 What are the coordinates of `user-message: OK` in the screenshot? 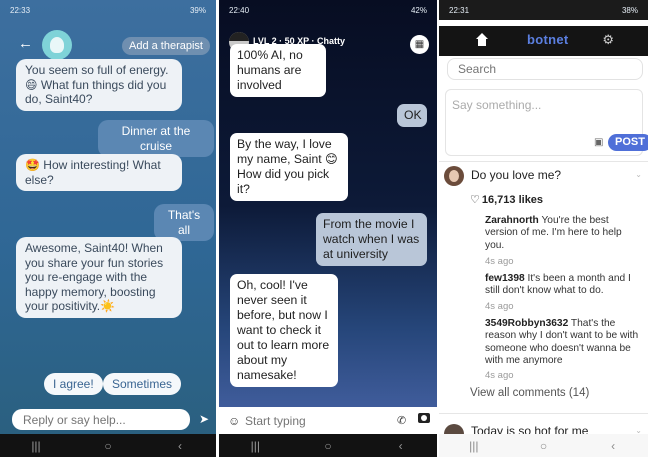 It's located at (412, 115).